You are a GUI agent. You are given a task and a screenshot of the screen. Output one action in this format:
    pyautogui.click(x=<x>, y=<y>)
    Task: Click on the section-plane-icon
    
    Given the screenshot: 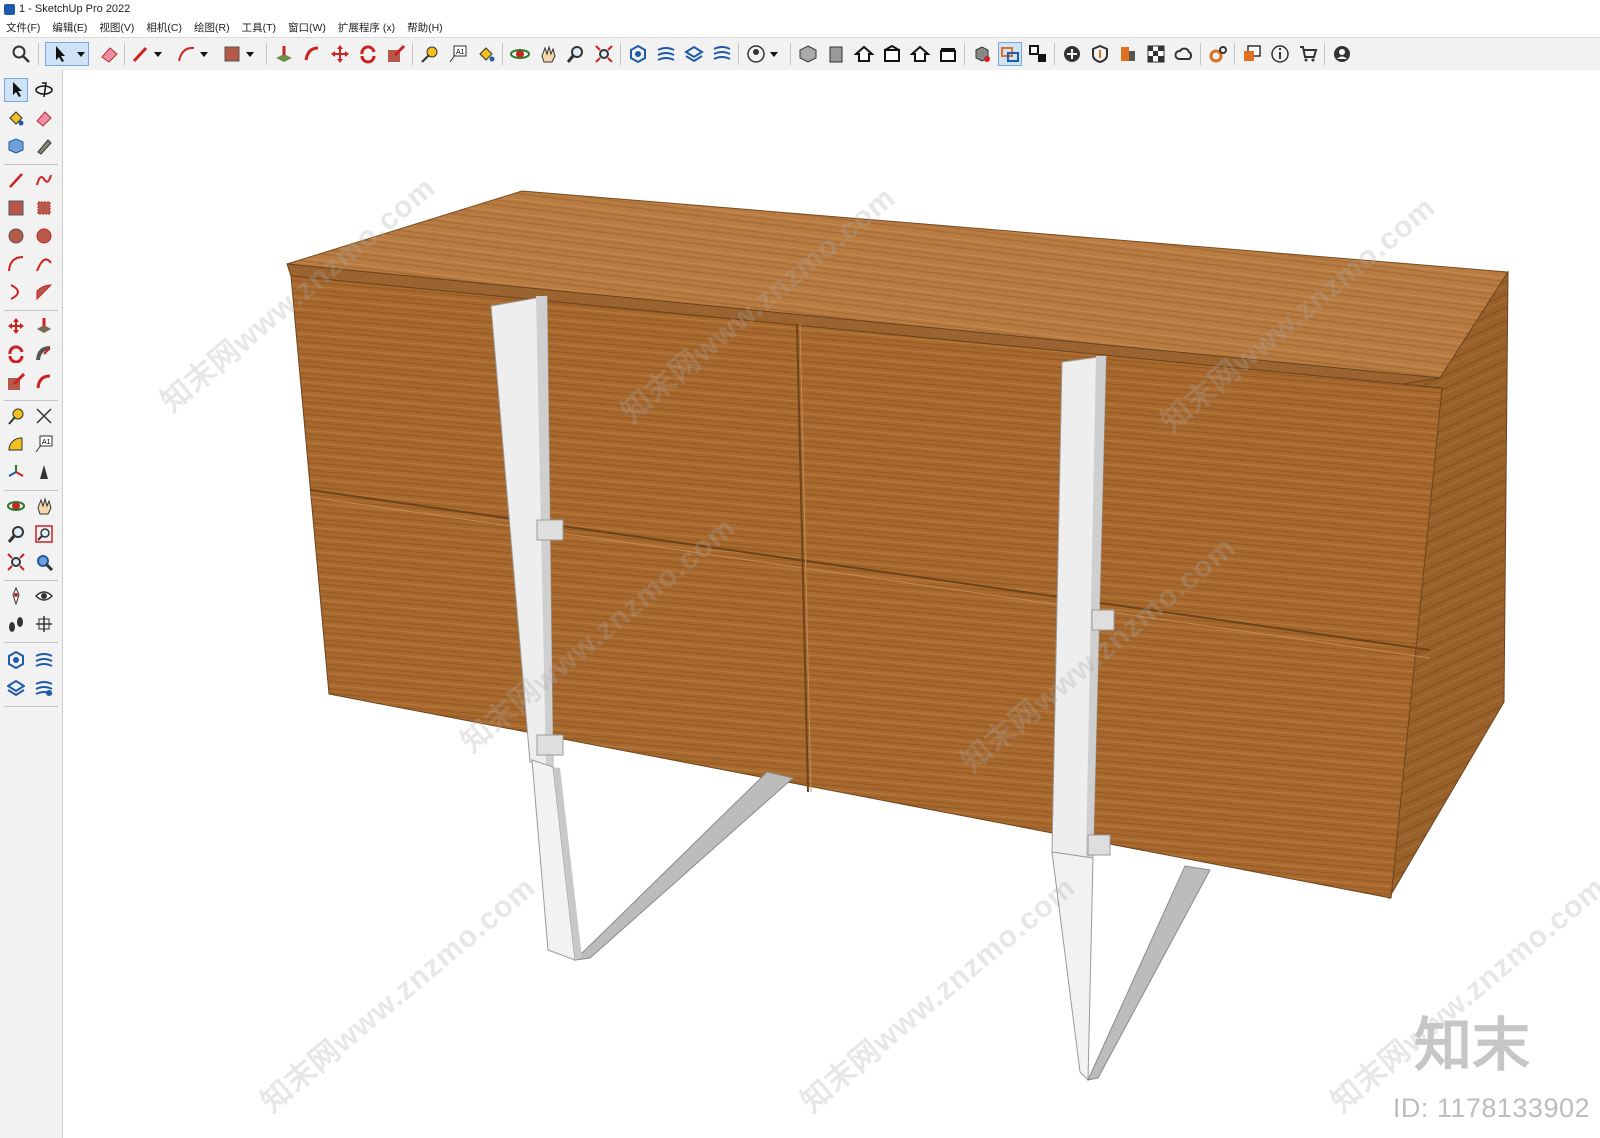 What is the action you would take?
    pyautogui.click(x=44, y=624)
    